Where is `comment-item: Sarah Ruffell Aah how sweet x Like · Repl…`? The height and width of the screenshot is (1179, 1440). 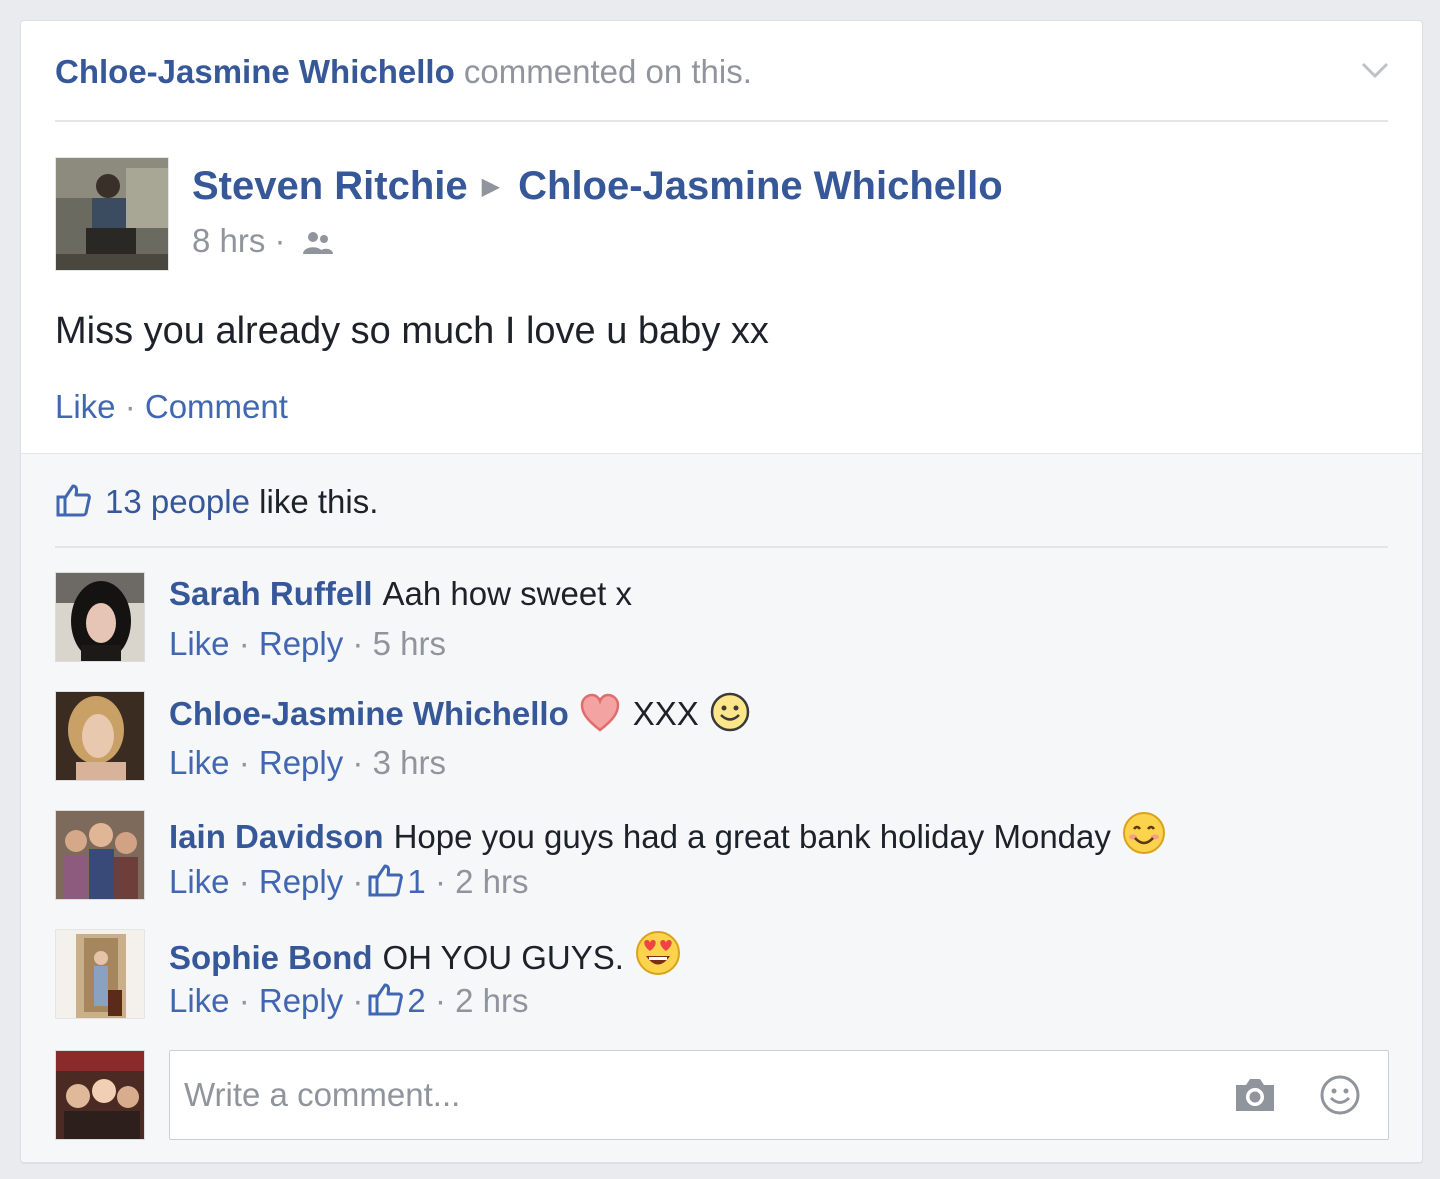
comment-item: Sarah Ruffell Aah how sweet x Like · Repl… is located at coordinates (720, 620).